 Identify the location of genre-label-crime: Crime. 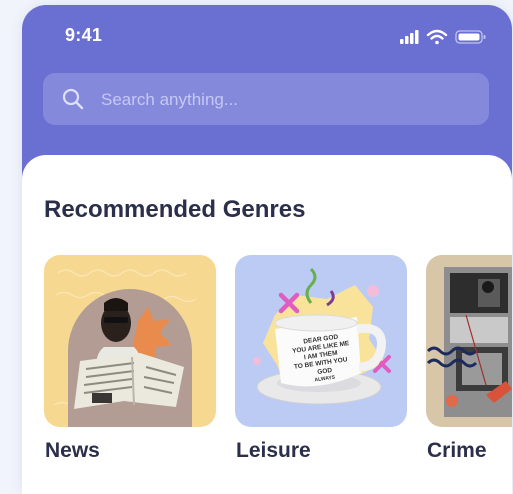
(457, 450).